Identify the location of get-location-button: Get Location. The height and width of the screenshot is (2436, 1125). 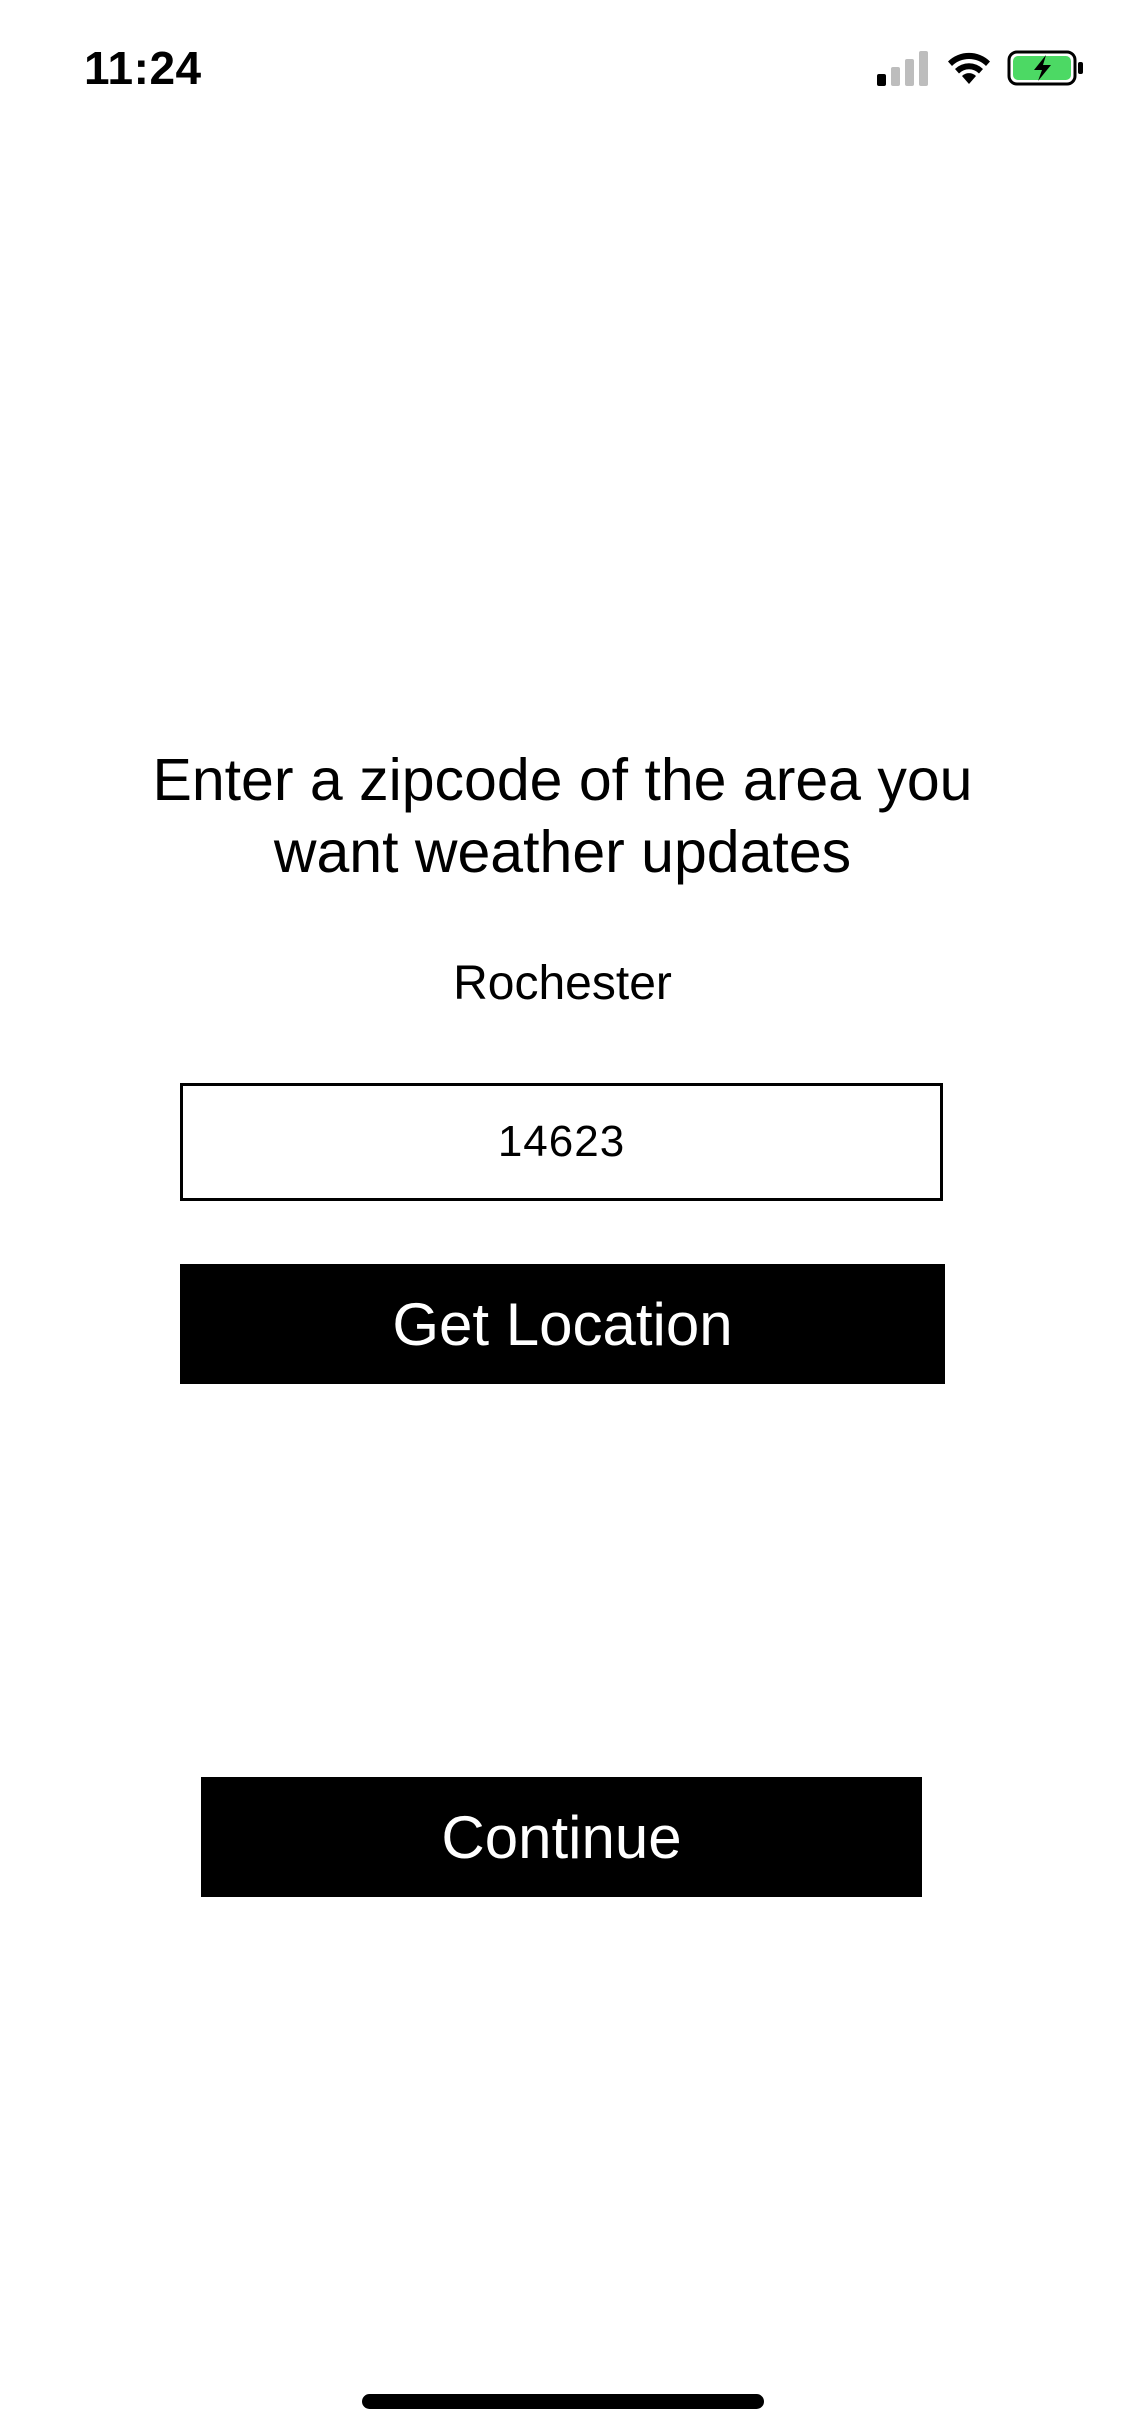
(562, 1324).